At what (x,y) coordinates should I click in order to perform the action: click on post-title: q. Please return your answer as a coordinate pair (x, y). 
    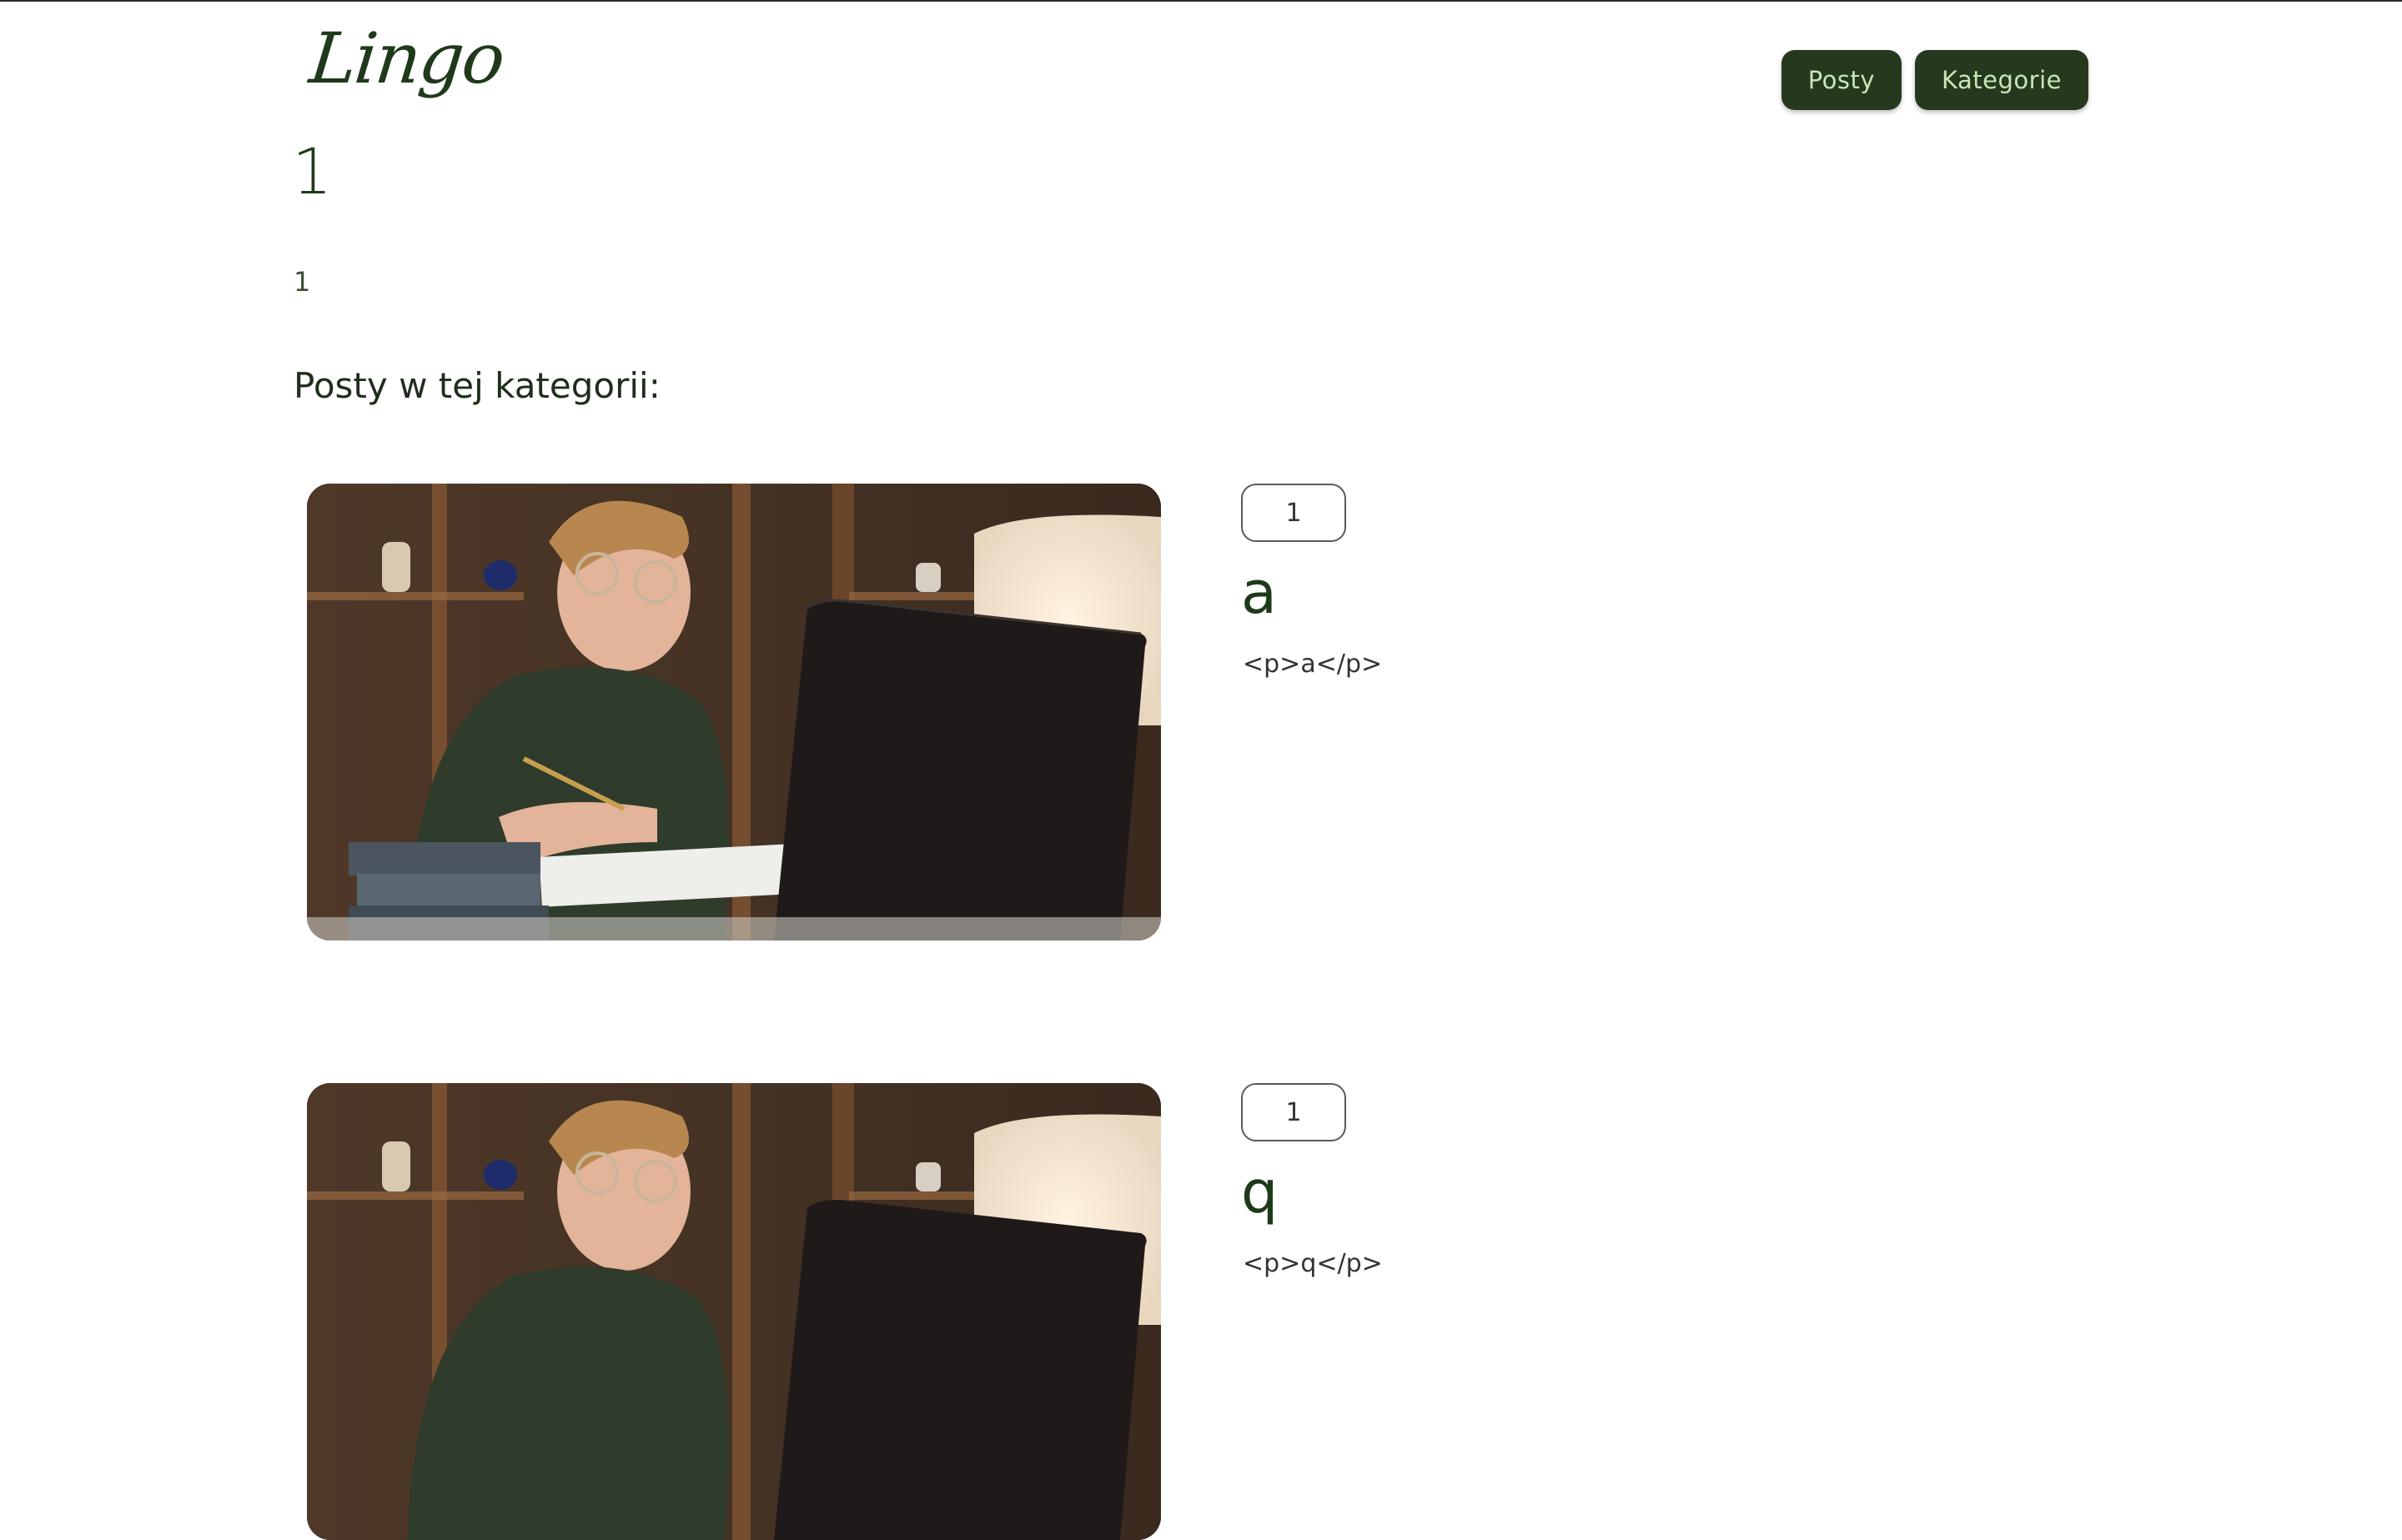
    Looking at the image, I should click on (1259, 1192).